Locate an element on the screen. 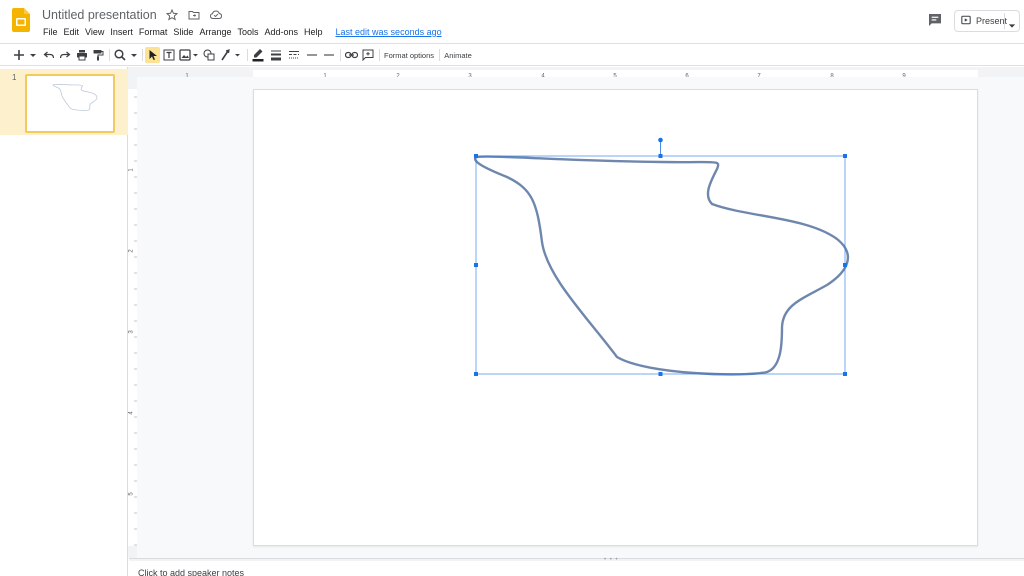 The image size is (1024, 576). present-icon is located at coordinates (966, 21).